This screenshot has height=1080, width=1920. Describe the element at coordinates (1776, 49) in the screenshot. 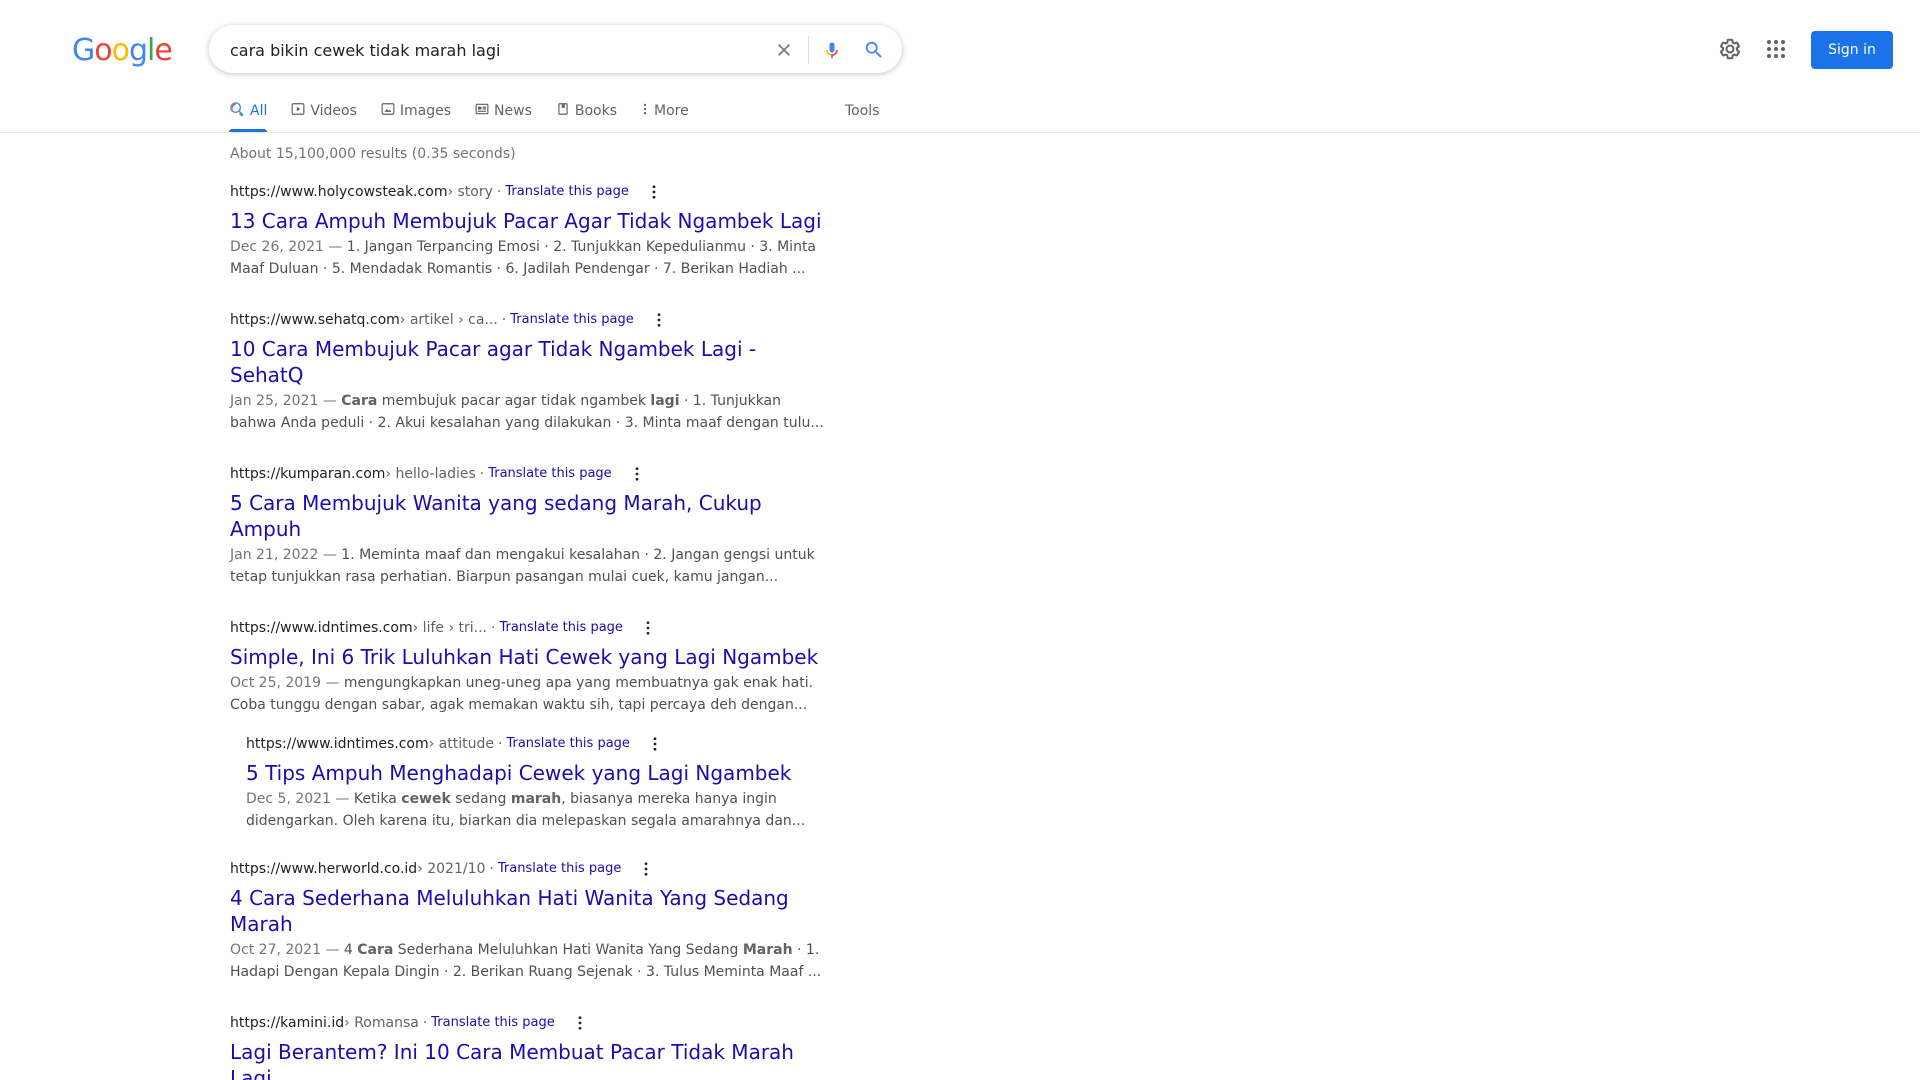

I see `apps-grid-icon` at that location.